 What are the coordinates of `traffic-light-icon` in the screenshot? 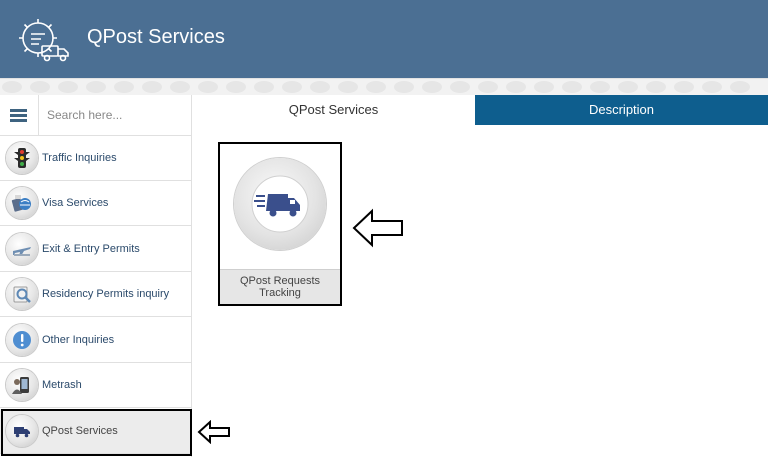 It's located at (22, 158).